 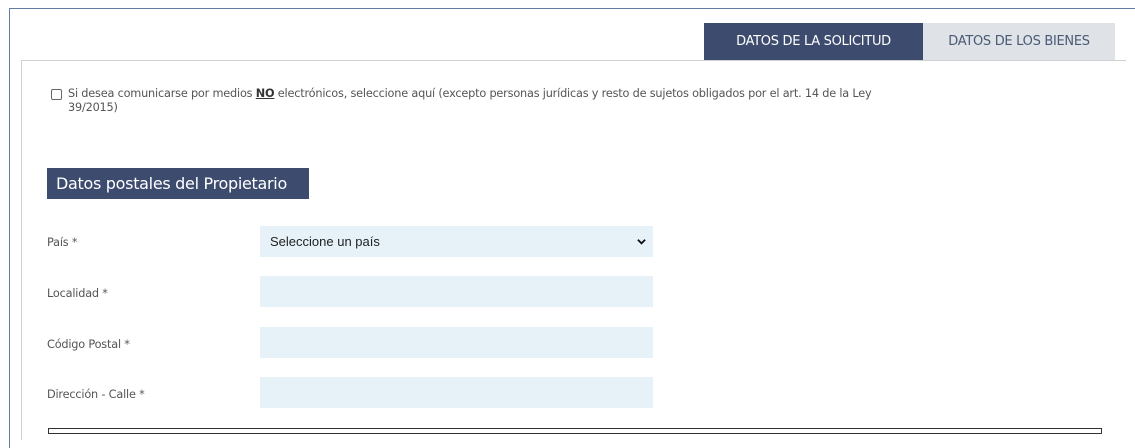 I want to click on notice-text-part1: Si desea comunicarse por medios, so click(x=162, y=93).